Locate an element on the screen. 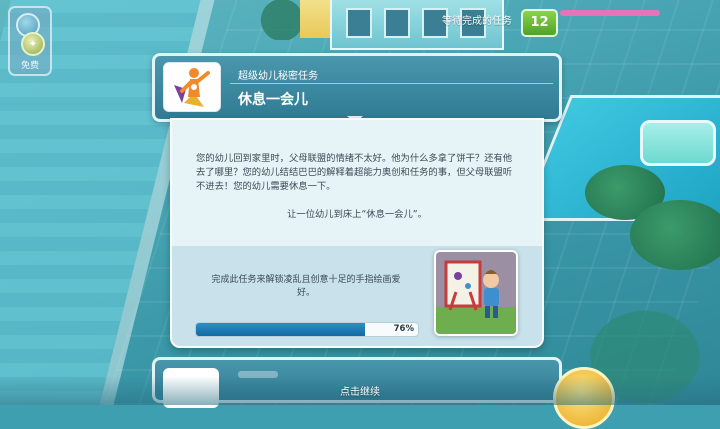 This screenshot has height=429, width=720. free-reward-widget: ✦ 免费 is located at coordinates (30, 41).